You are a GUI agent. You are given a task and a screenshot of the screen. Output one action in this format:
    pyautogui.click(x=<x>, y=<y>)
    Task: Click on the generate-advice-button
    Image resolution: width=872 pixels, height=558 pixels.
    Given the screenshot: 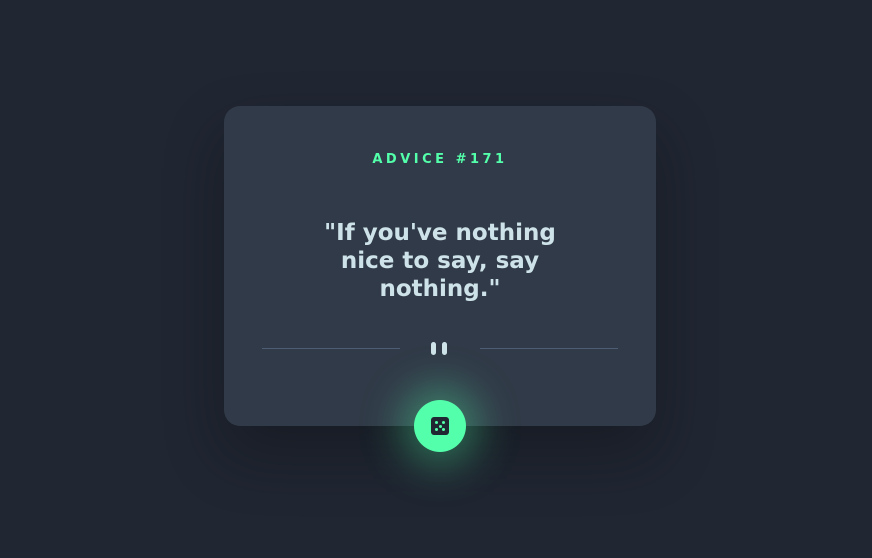 What is the action you would take?
    pyautogui.click(x=440, y=426)
    